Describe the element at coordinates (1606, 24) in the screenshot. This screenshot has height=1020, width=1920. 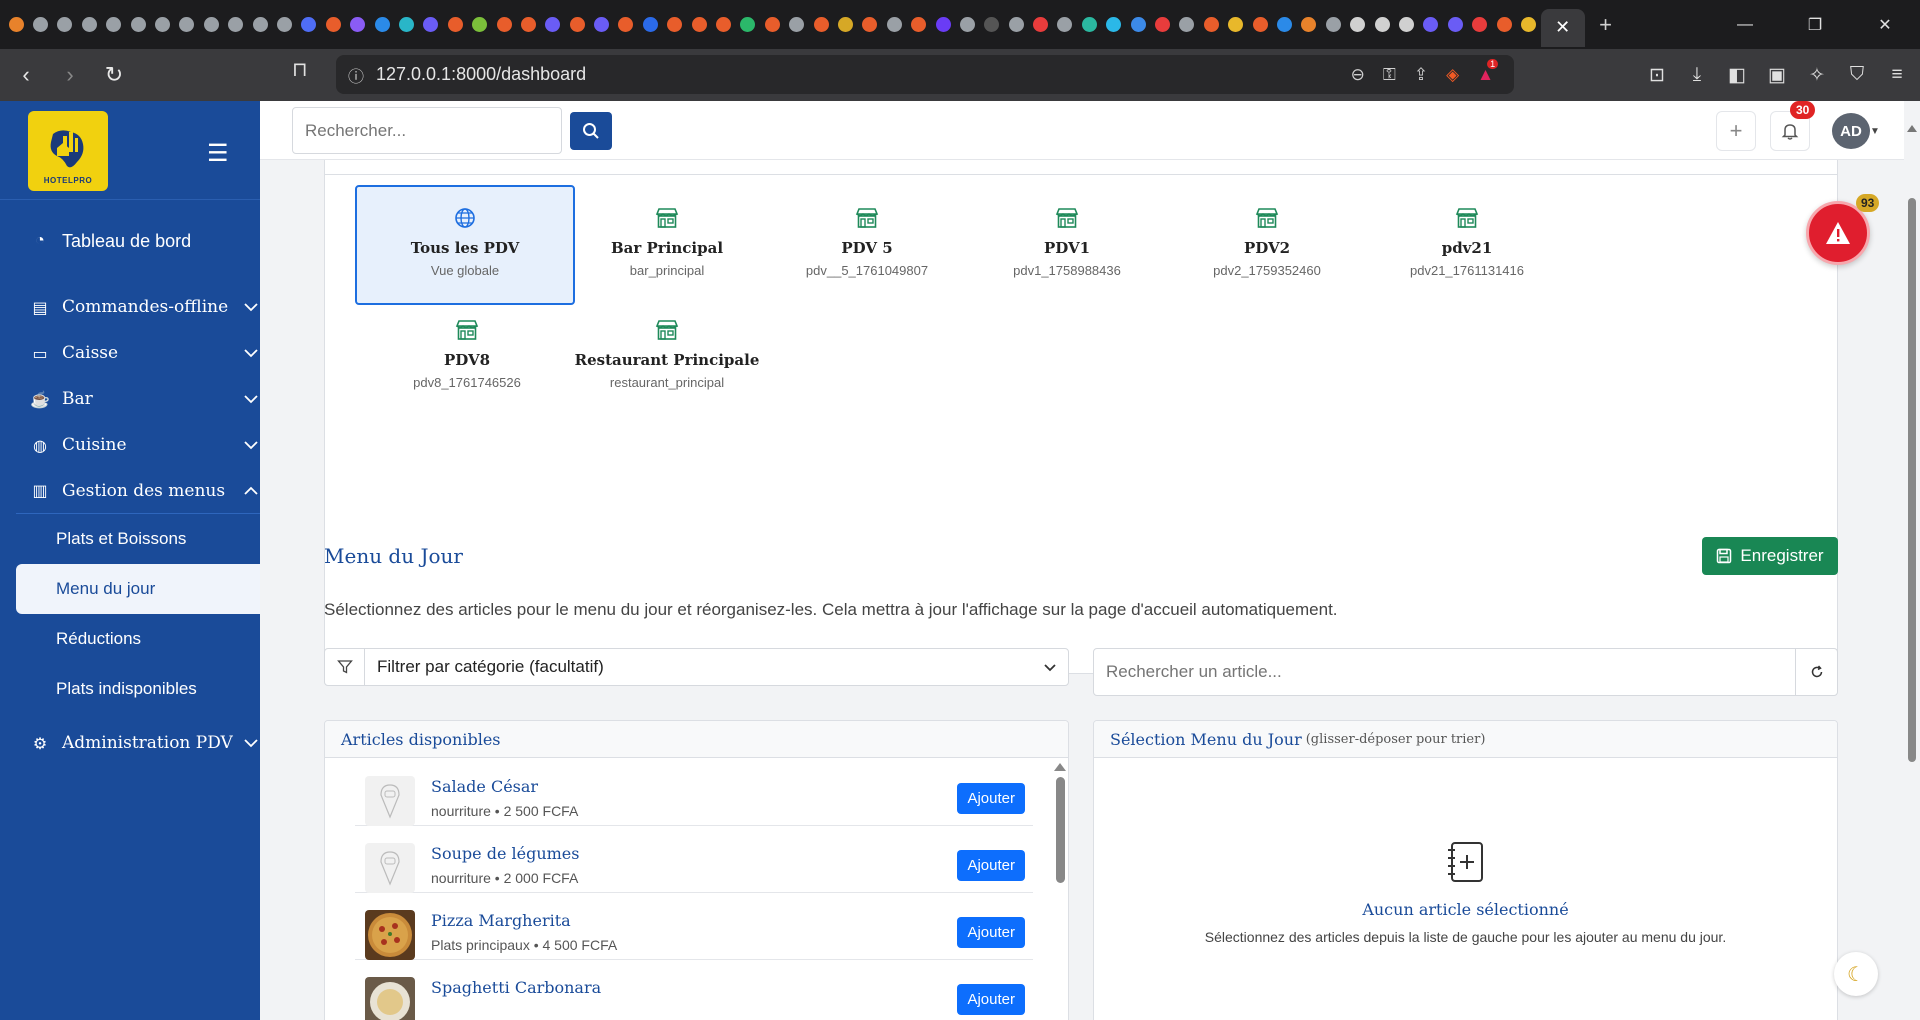
I see `new-tab-button: +` at that location.